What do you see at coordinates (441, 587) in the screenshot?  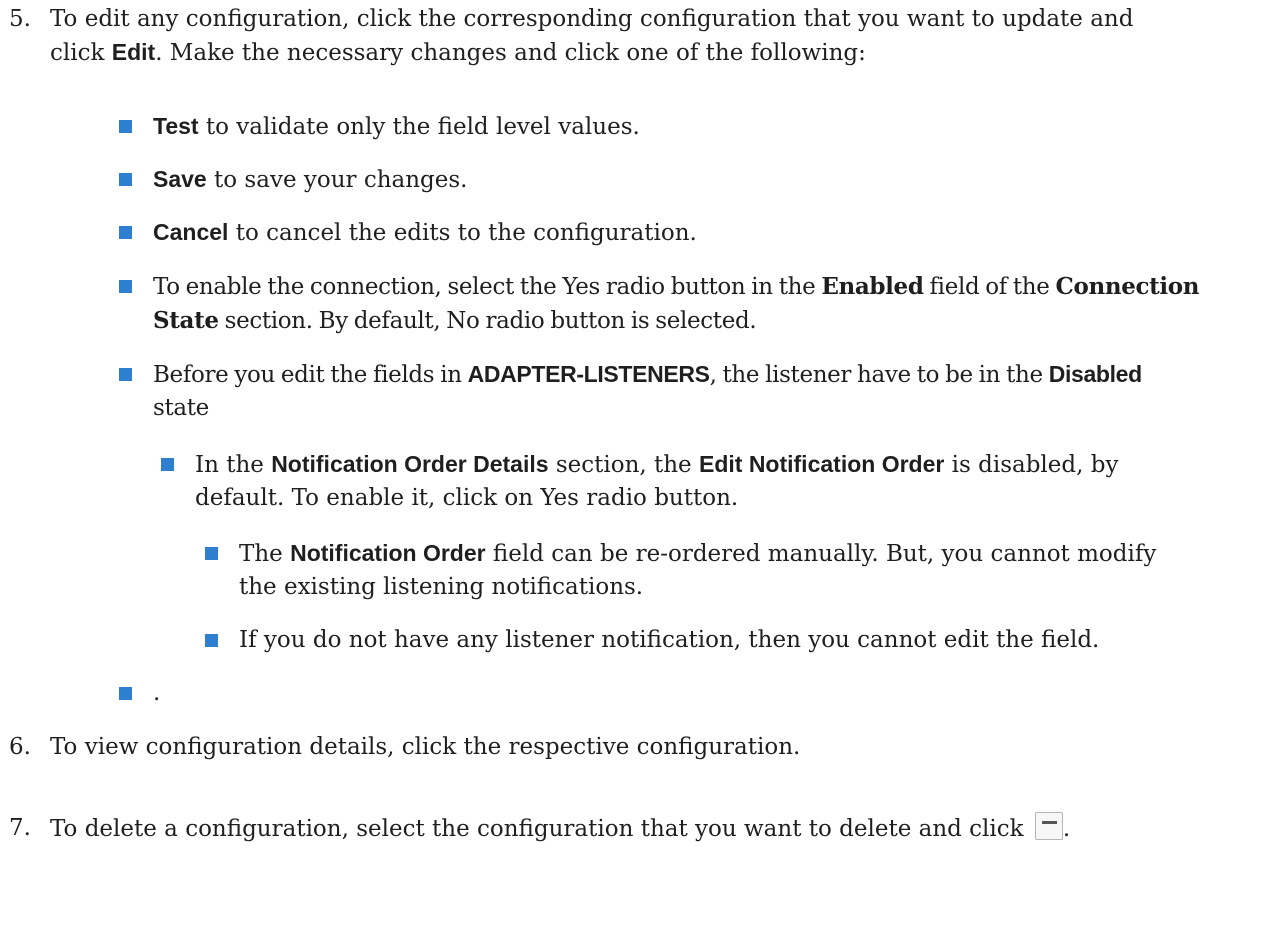 I see `notification-order-line-2: the existing listening notifications.` at bounding box center [441, 587].